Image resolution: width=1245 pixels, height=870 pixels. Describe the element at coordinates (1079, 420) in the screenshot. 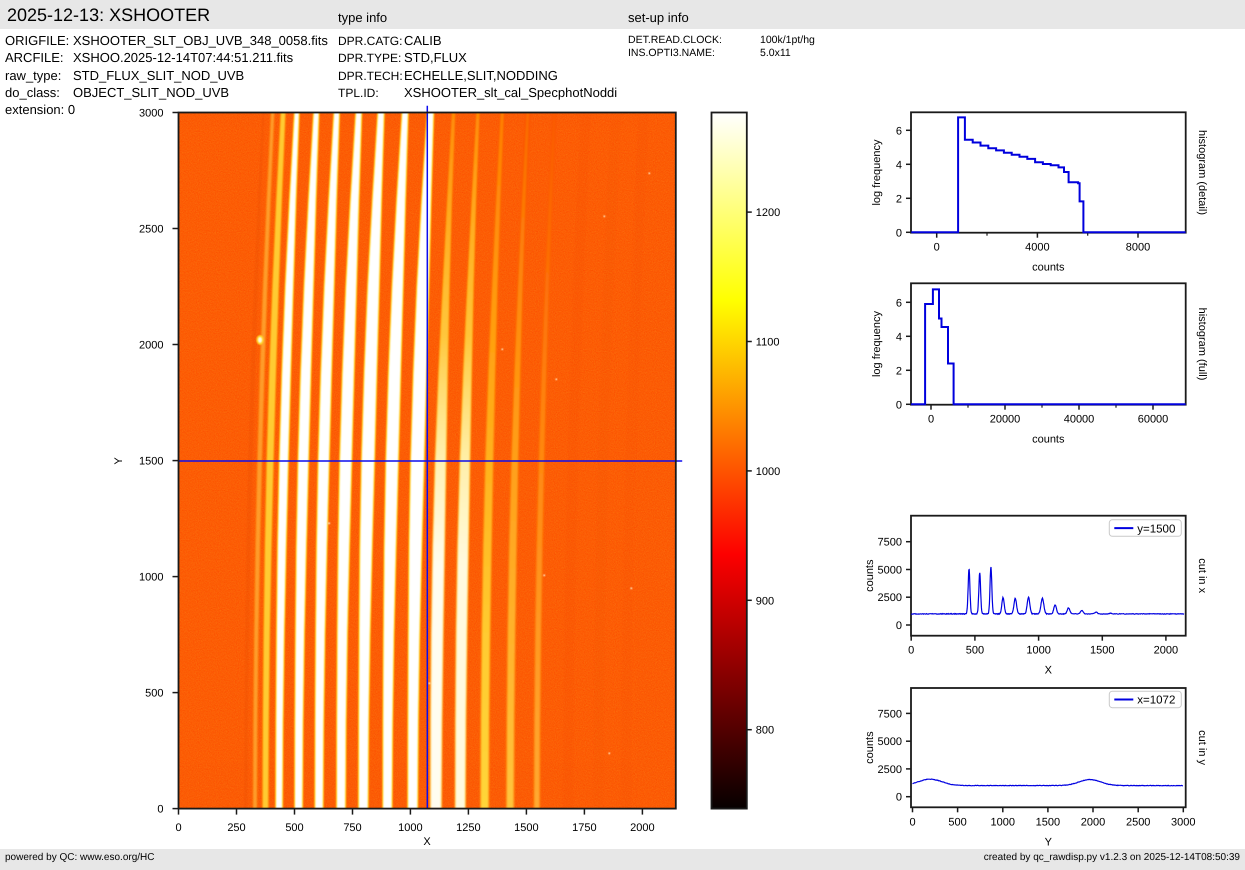

I see `svg-text: 40000` at that location.